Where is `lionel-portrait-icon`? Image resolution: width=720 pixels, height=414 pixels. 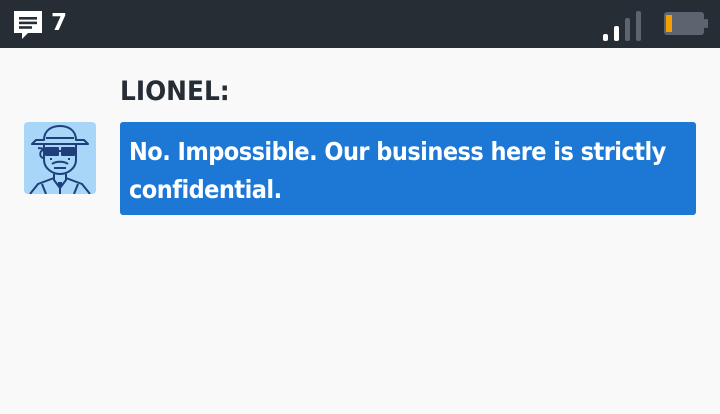 lionel-portrait-icon is located at coordinates (60, 159).